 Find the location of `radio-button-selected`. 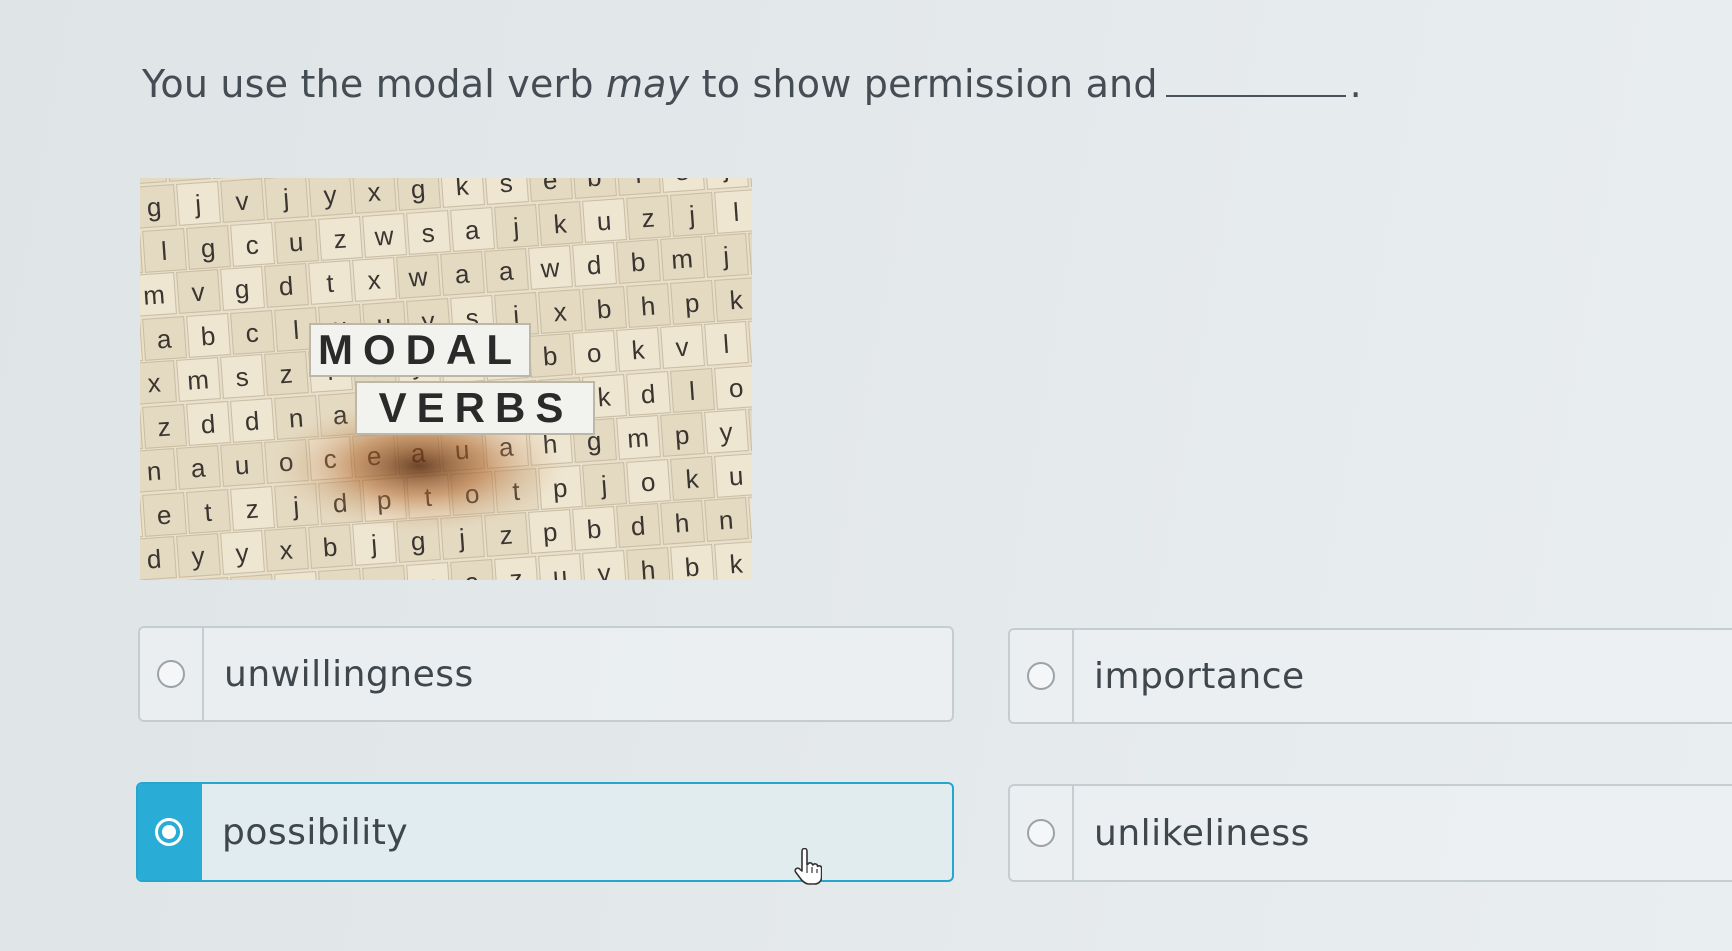

radio-button-selected is located at coordinates (169, 832).